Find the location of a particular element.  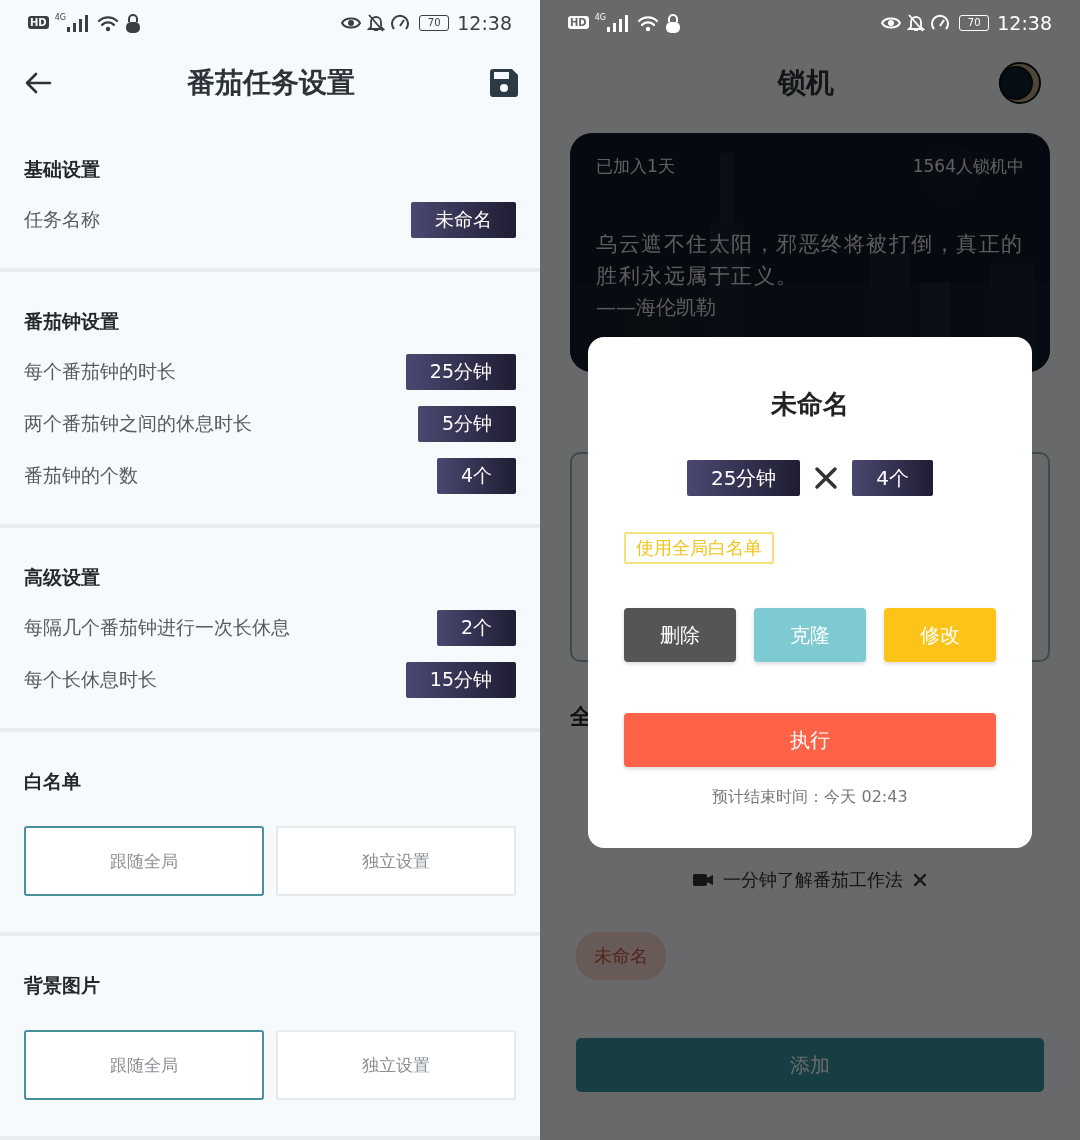

setting-label: 番茄钟的个数 is located at coordinates (81, 475).